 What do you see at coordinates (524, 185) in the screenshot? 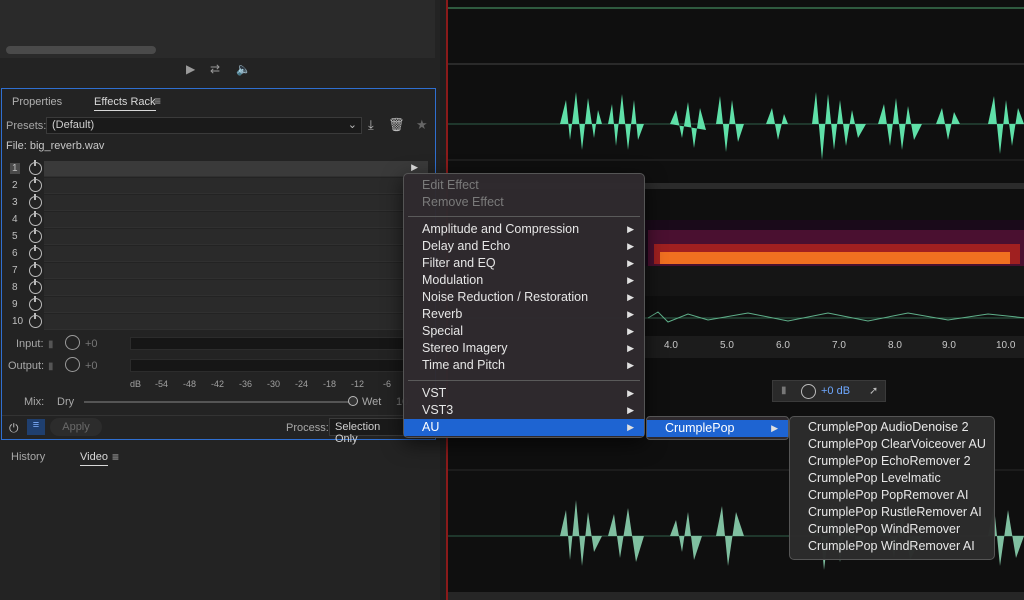
I see `menu-item-edit-effect: Edit Effect` at bounding box center [524, 185].